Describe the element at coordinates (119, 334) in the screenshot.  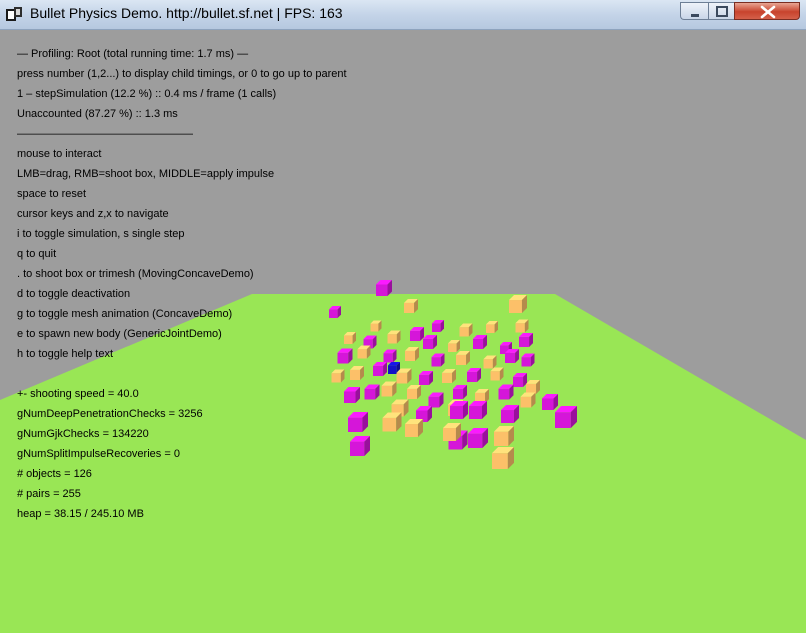
I see `hud-line: e to spawn new body (GenericJointDemo)` at that location.